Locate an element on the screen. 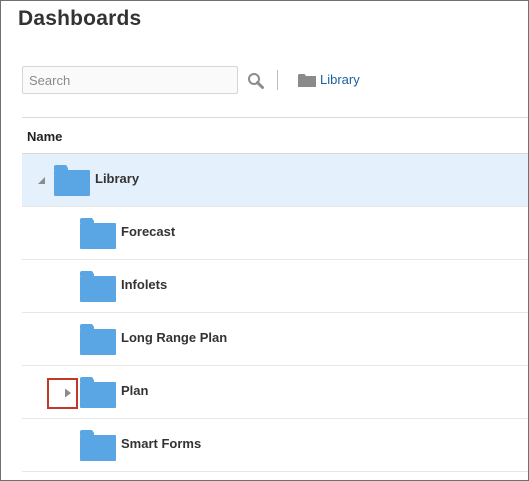  breadcrumb-library: Library is located at coordinates (329, 79).